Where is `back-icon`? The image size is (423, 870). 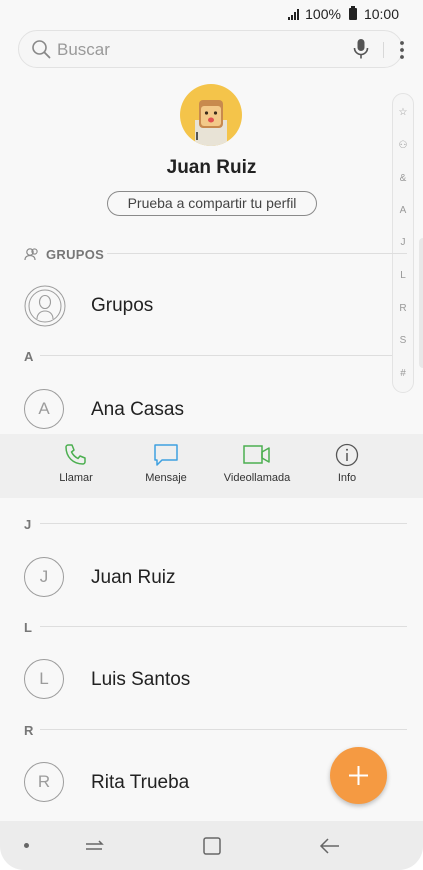
back-icon is located at coordinates (330, 846).